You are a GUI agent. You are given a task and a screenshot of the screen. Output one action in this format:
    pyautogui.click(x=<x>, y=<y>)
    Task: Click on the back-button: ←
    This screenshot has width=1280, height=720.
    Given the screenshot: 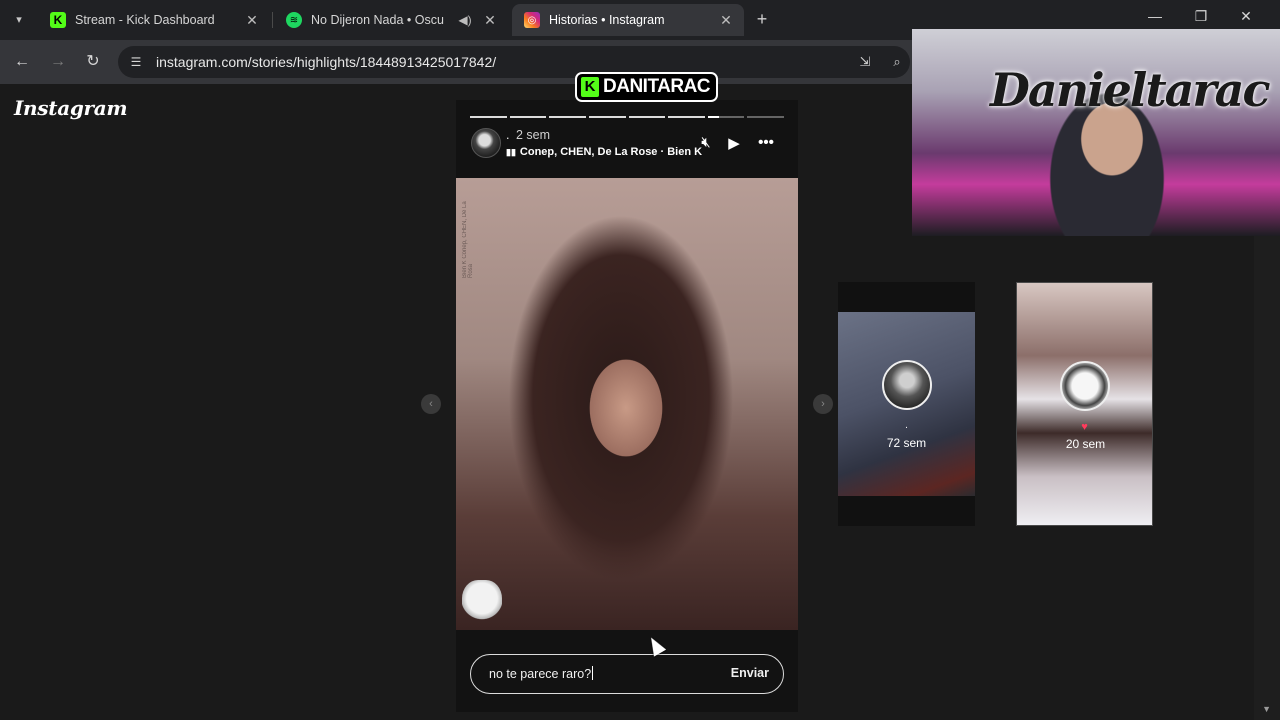 What is the action you would take?
    pyautogui.click(x=22, y=62)
    